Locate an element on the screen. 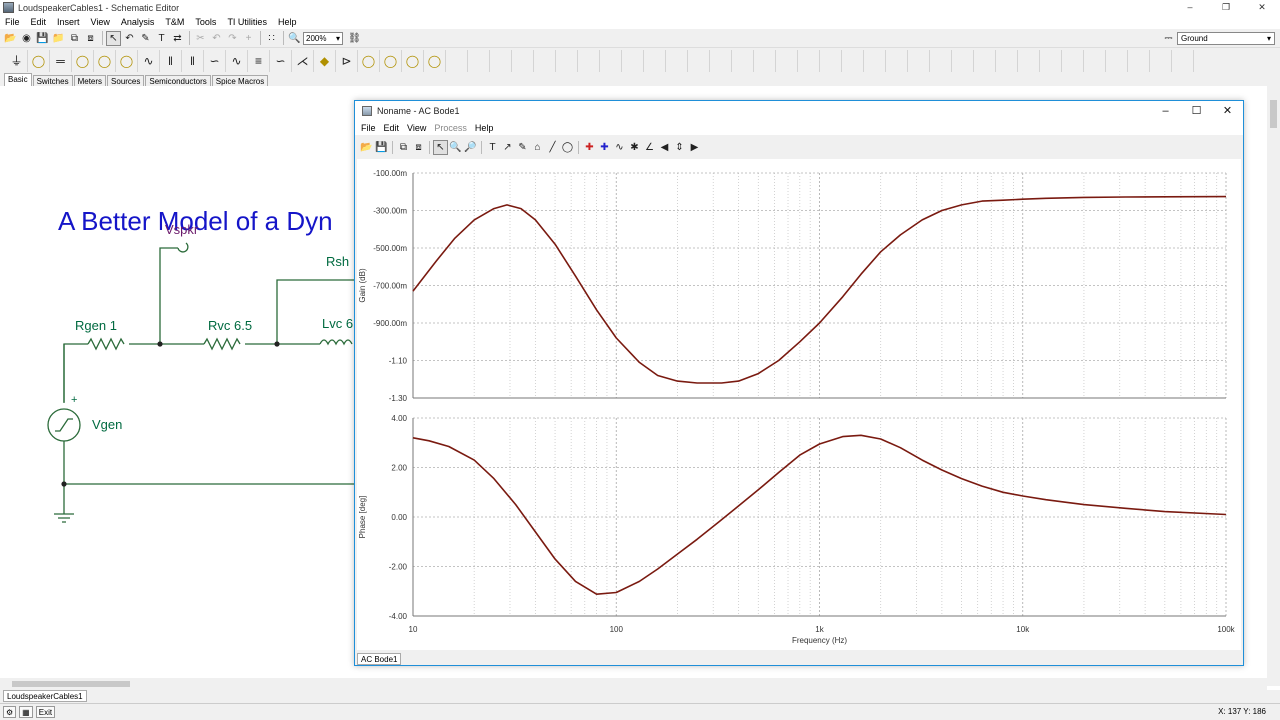 The height and width of the screenshot is (720, 1280). menu-analysis: Analysis is located at coordinates (138, 22).